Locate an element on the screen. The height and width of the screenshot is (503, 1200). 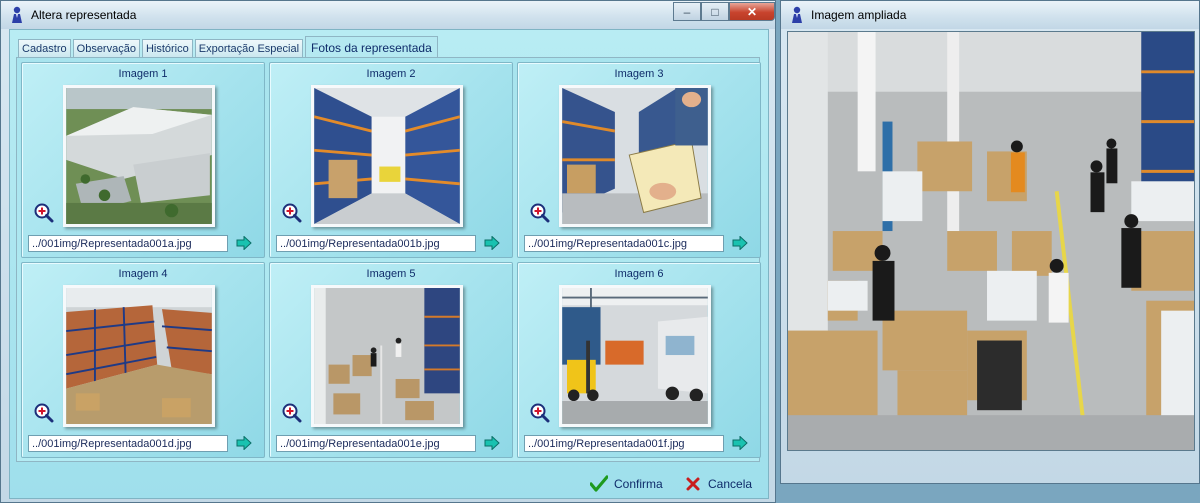
cancel-button: Cancela is located at coordinates (718, 484).